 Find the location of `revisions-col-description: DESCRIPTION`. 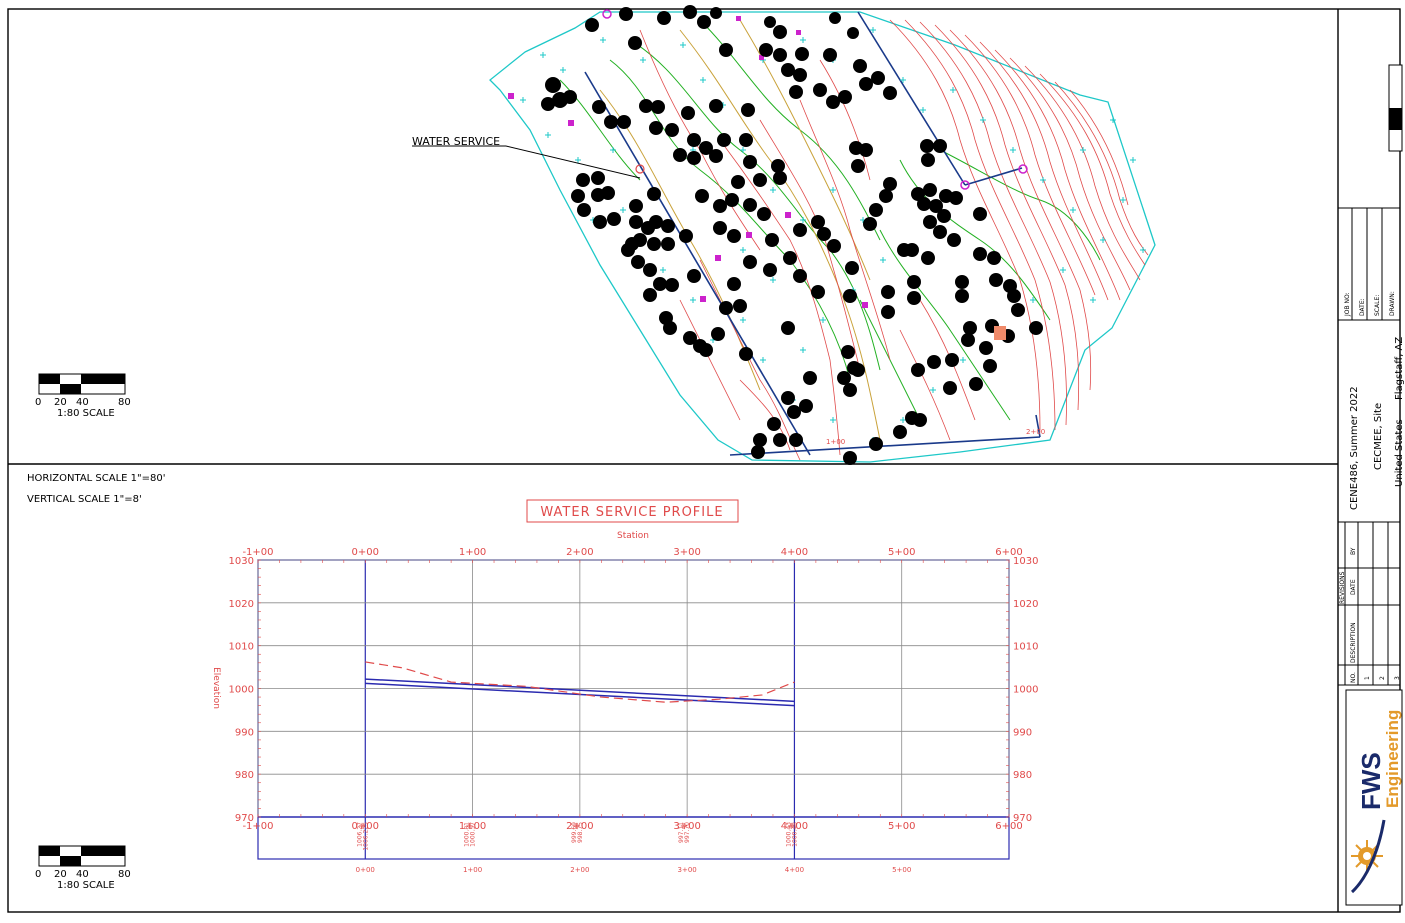

revisions-col-description: DESCRIPTION is located at coordinates (1353, 642).